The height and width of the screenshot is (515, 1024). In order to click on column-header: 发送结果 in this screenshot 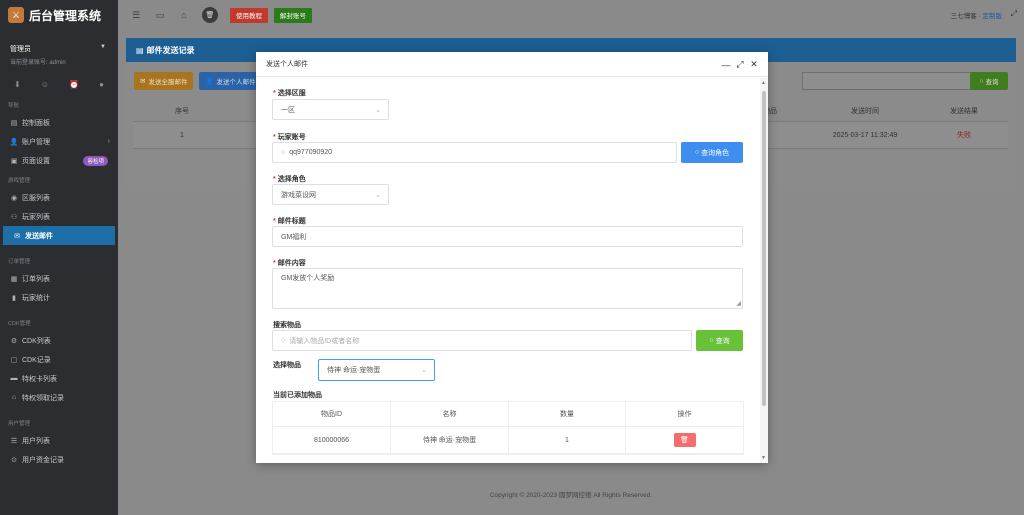, I will do `click(964, 111)`.